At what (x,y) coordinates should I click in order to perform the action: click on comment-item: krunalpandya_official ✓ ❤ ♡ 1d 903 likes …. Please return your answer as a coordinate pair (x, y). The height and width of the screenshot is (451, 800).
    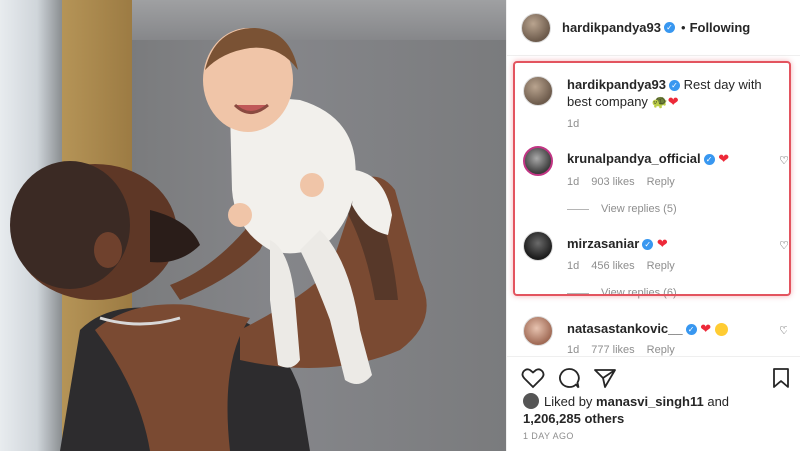
    Looking at the image, I should click on (656, 186).